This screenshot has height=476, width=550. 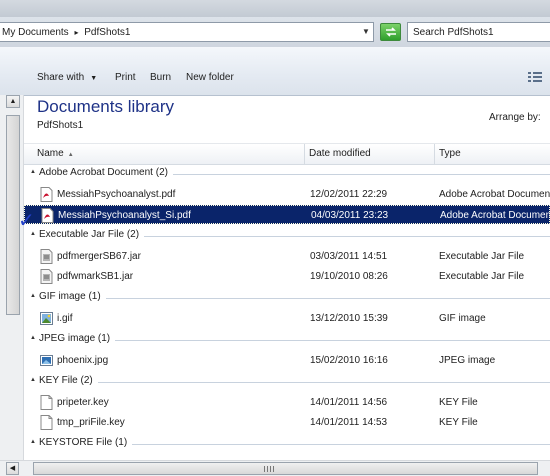 I want to click on vertical-scrollbar: ▲, so click(x=12, y=277).